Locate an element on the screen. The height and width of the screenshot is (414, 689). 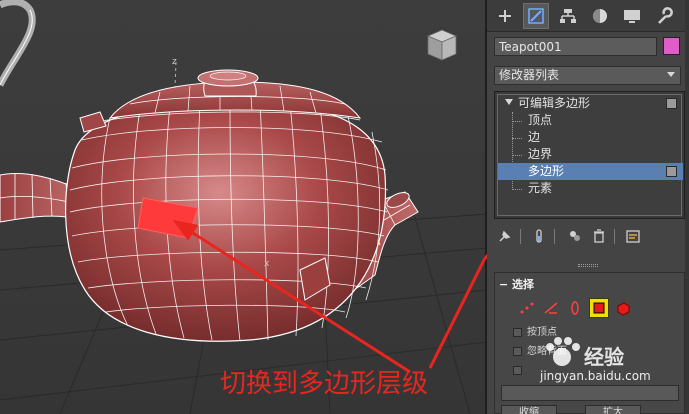
modifier-toggle-icon is located at coordinates (671, 103).